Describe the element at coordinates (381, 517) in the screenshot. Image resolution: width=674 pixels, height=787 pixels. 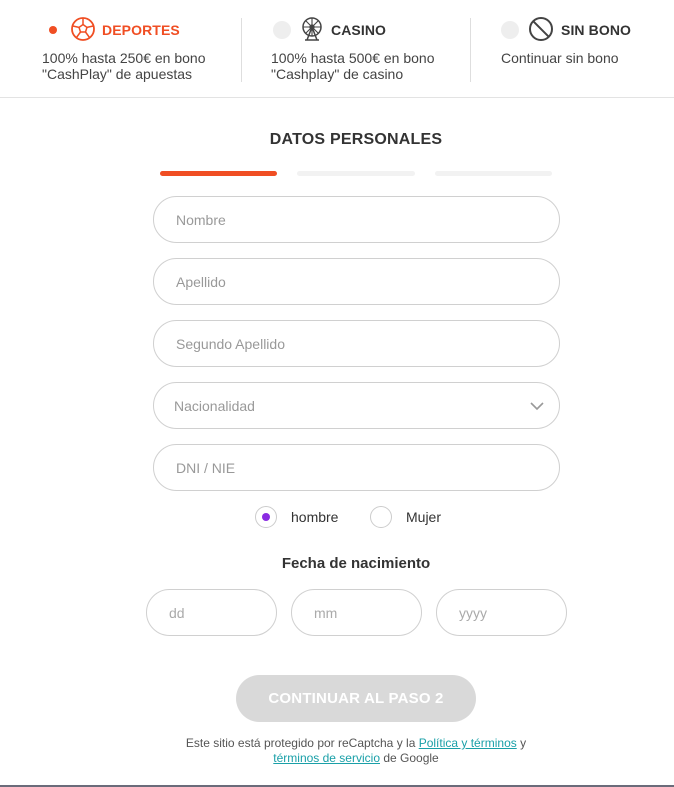
I see `gender-radio-mujer` at that location.